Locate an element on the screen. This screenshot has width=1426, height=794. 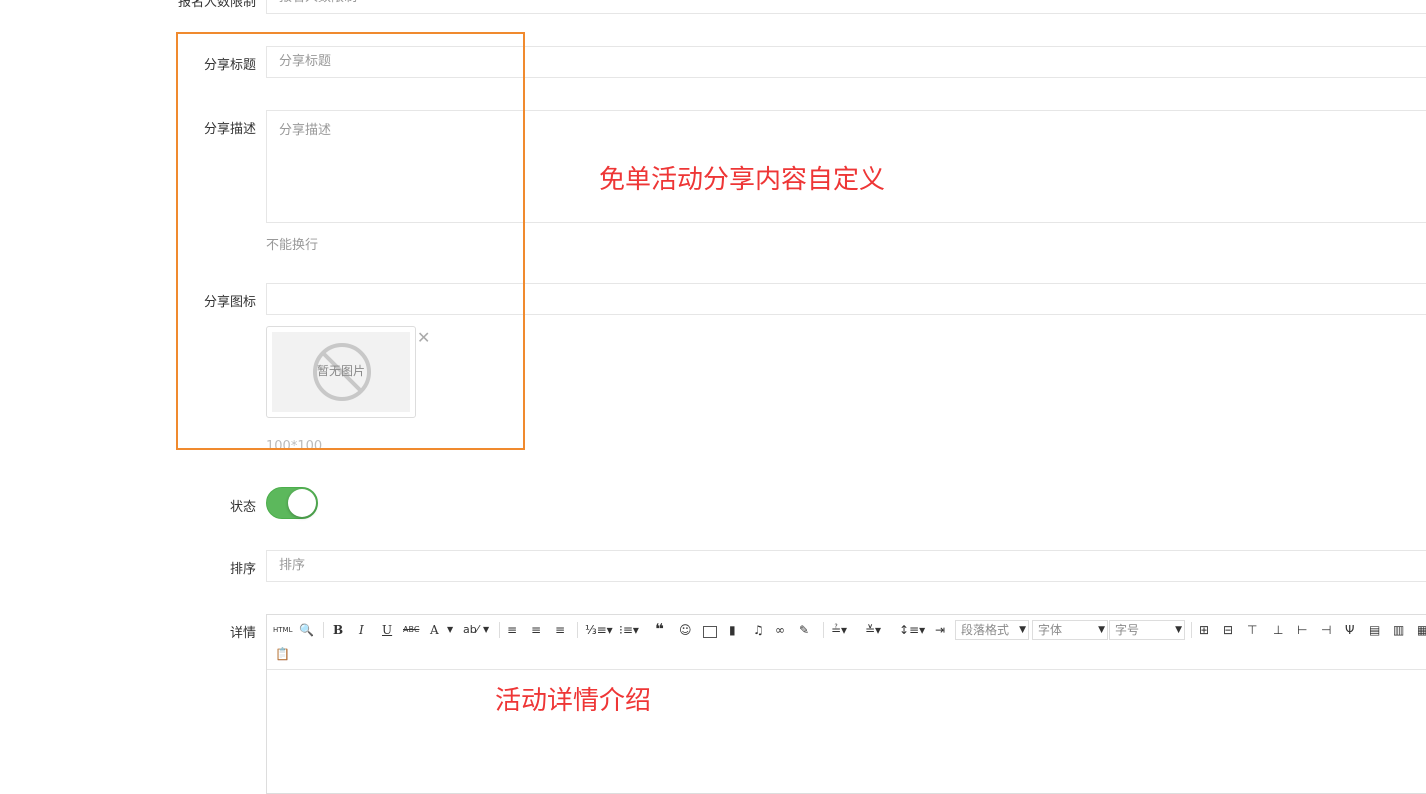
share-settings-highlight is located at coordinates (350, 241).